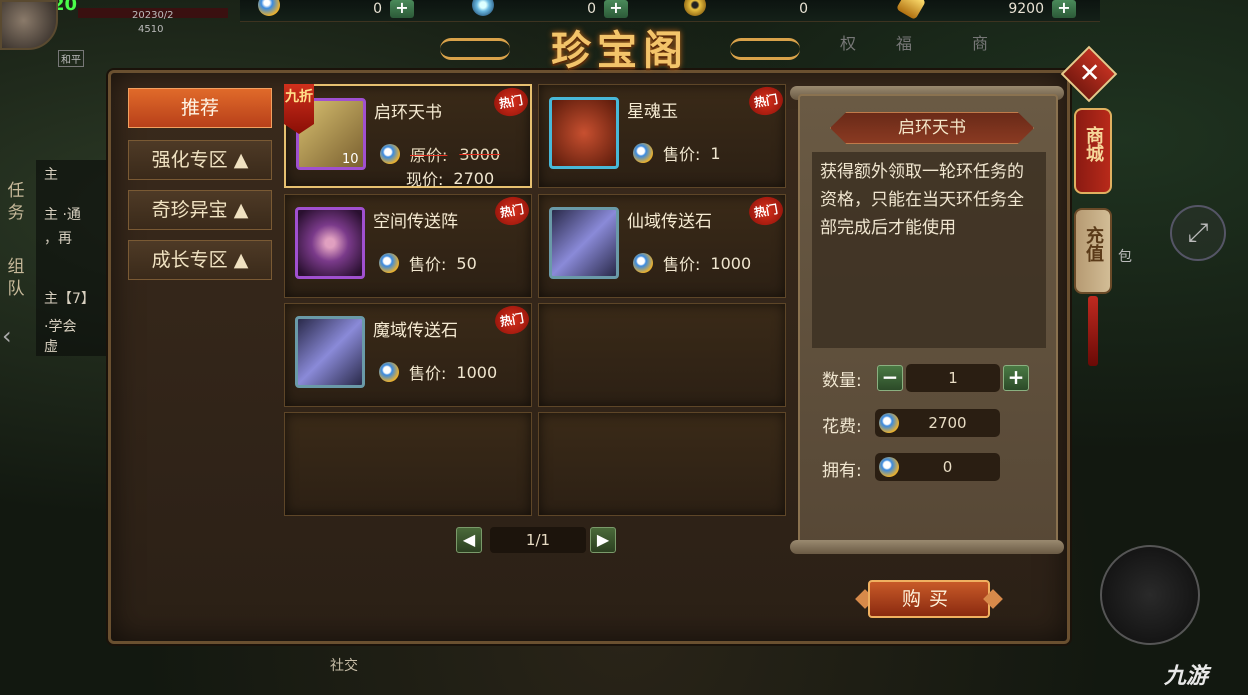  I want to click on currency-gold: 0, so click(750, 9).